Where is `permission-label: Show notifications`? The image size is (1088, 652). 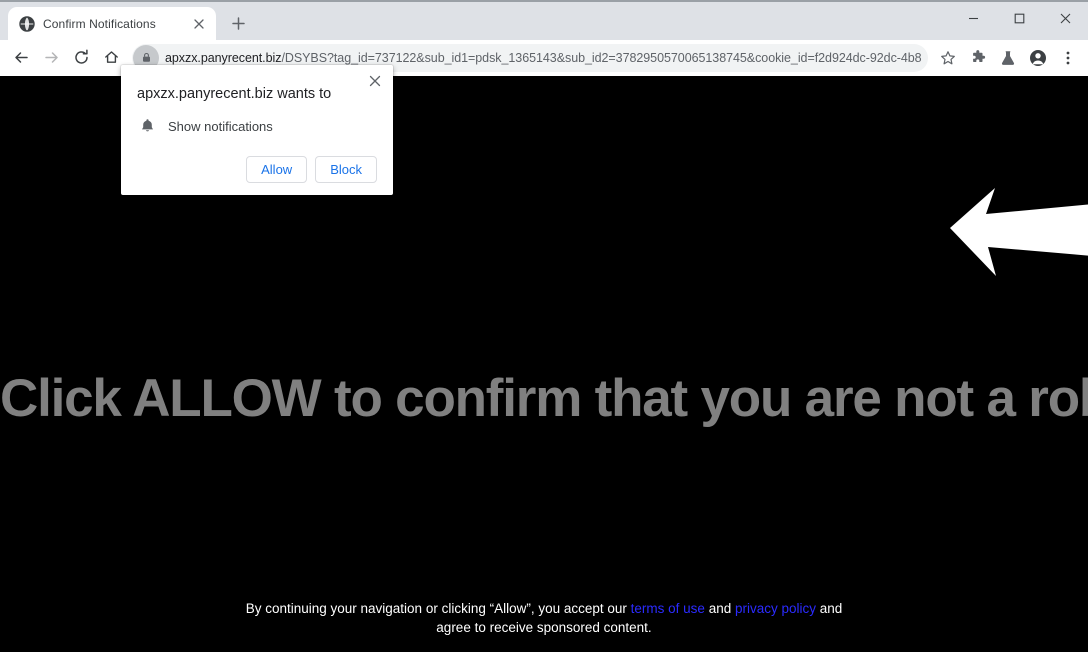 permission-label: Show notifications is located at coordinates (220, 126).